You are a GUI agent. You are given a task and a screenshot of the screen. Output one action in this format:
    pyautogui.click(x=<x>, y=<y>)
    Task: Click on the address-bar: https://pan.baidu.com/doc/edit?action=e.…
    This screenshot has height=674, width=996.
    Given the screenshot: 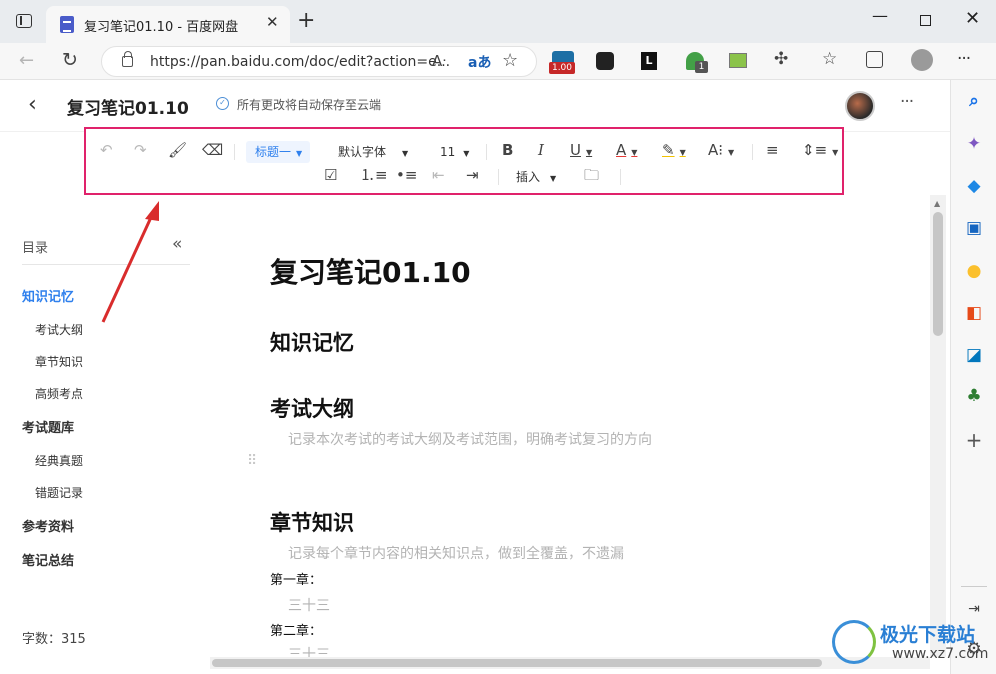 What is the action you would take?
    pyautogui.click(x=319, y=61)
    